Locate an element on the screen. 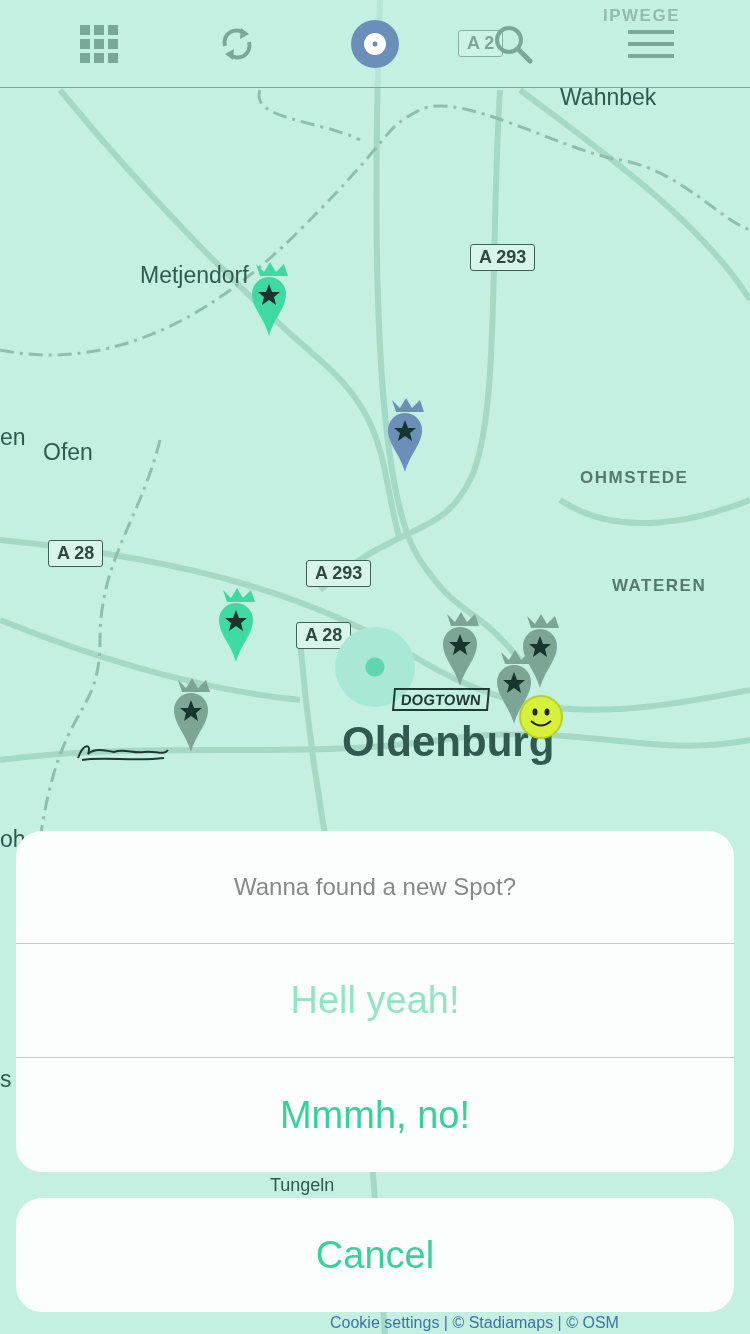  place-label: Tungeln is located at coordinates (302, 1185).